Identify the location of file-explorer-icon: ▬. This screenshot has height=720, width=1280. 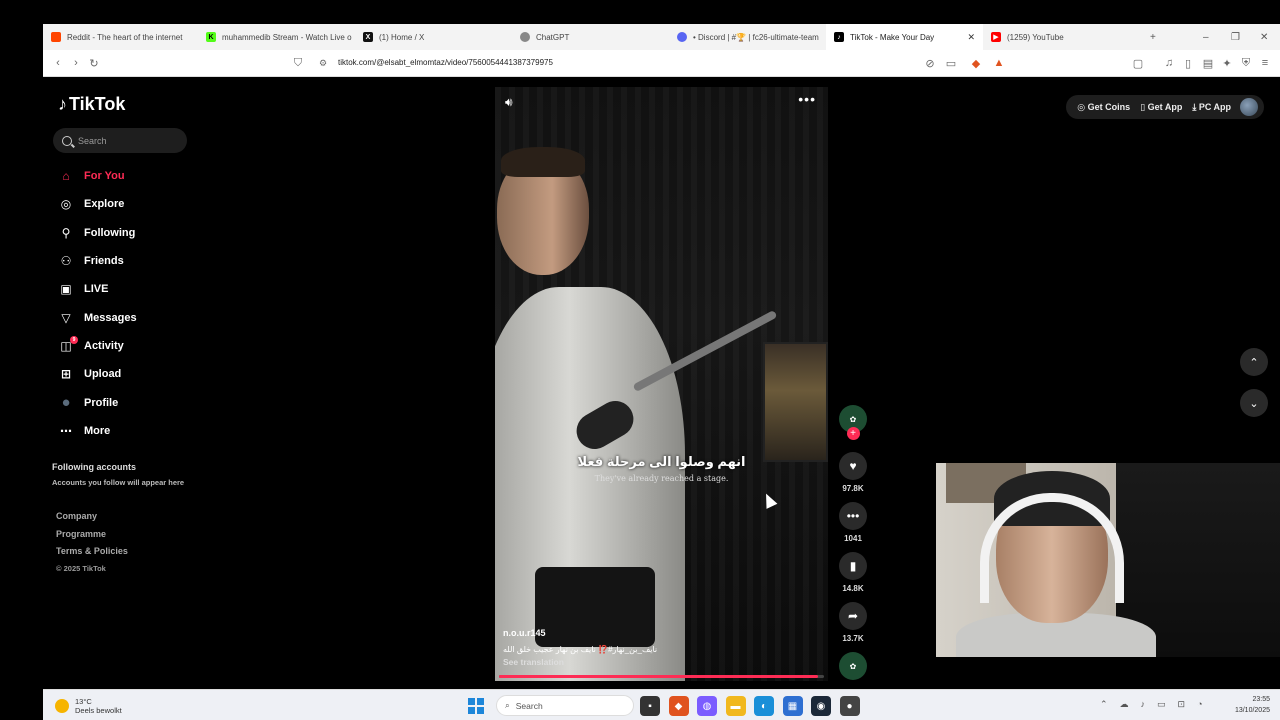
(735, 706).